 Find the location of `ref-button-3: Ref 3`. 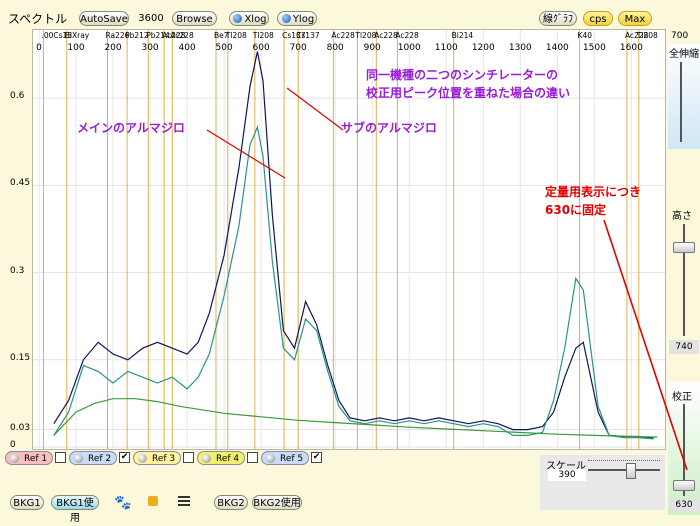

ref-button-3: Ref 3 is located at coordinates (157, 458).